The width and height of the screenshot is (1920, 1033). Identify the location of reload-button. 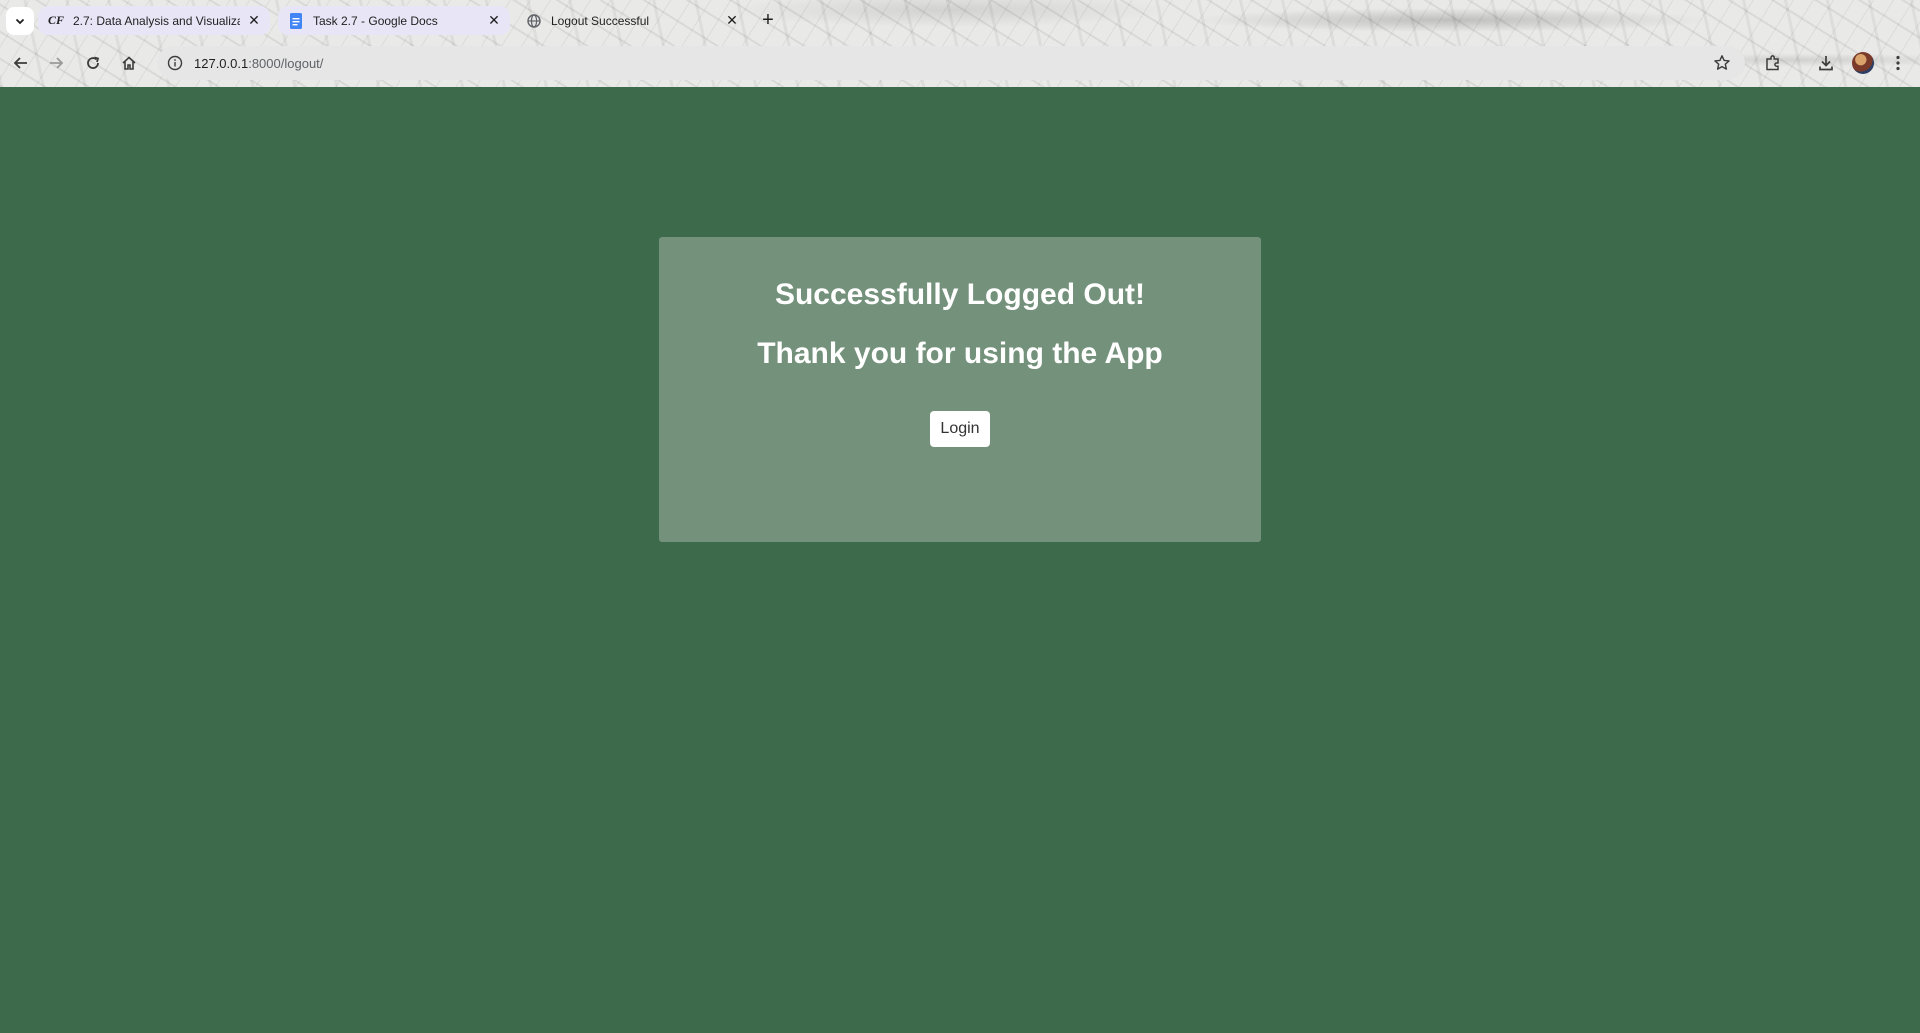
(93, 63).